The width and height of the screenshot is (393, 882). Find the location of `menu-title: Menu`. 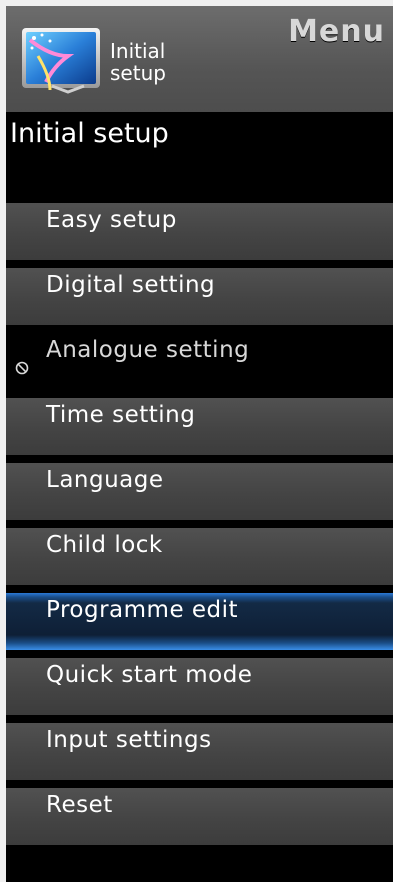

menu-title: Menu is located at coordinates (336, 31).